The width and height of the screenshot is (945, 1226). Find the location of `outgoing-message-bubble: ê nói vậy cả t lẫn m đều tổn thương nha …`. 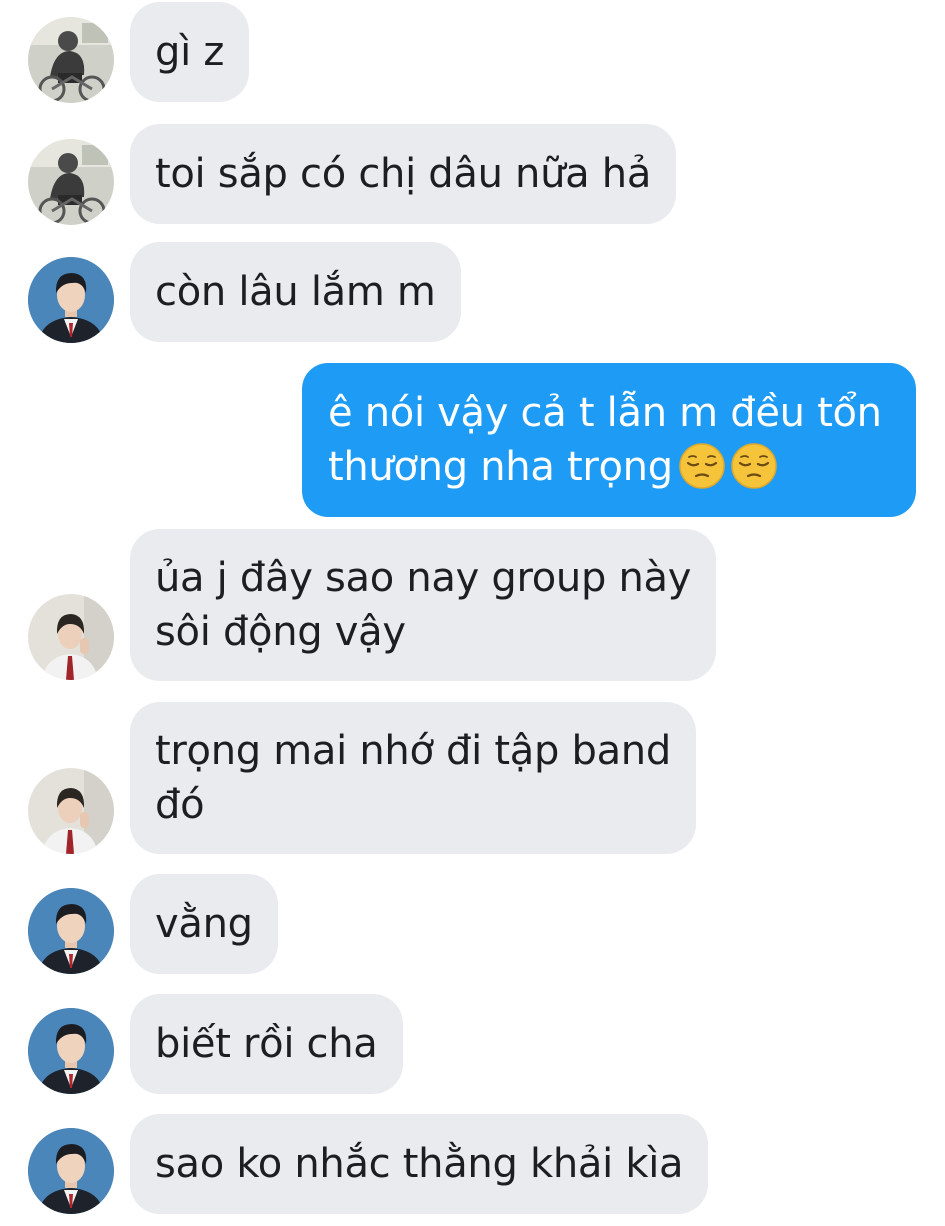

outgoing-message-bubble: ê nói vậy cả t lẫn m đều tổn thương nha … is located at coordinates (609, 440).